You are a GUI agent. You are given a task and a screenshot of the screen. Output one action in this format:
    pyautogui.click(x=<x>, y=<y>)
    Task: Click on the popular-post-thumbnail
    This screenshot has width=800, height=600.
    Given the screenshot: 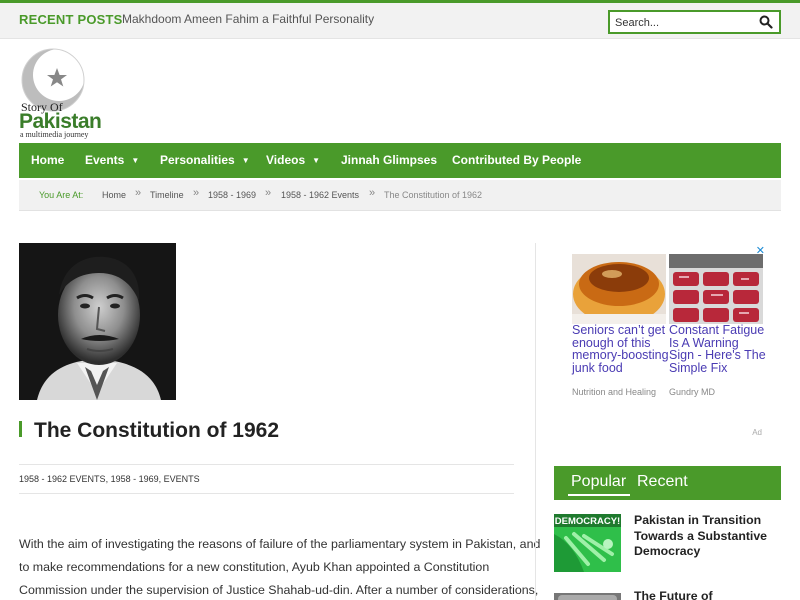 What is the action you would take?
    pyautogui.click(x=587, y=595)
    